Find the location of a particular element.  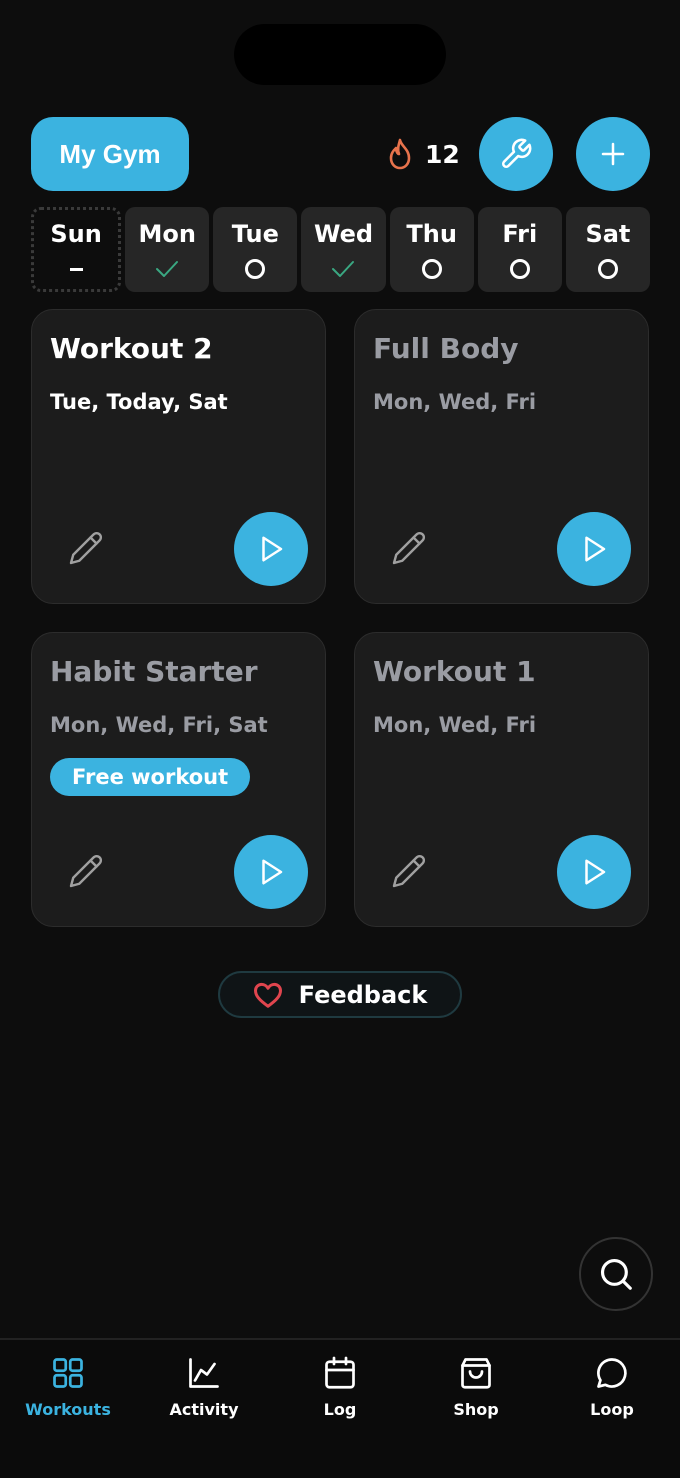

day-label: Fri is located at coordinates (520, 234).